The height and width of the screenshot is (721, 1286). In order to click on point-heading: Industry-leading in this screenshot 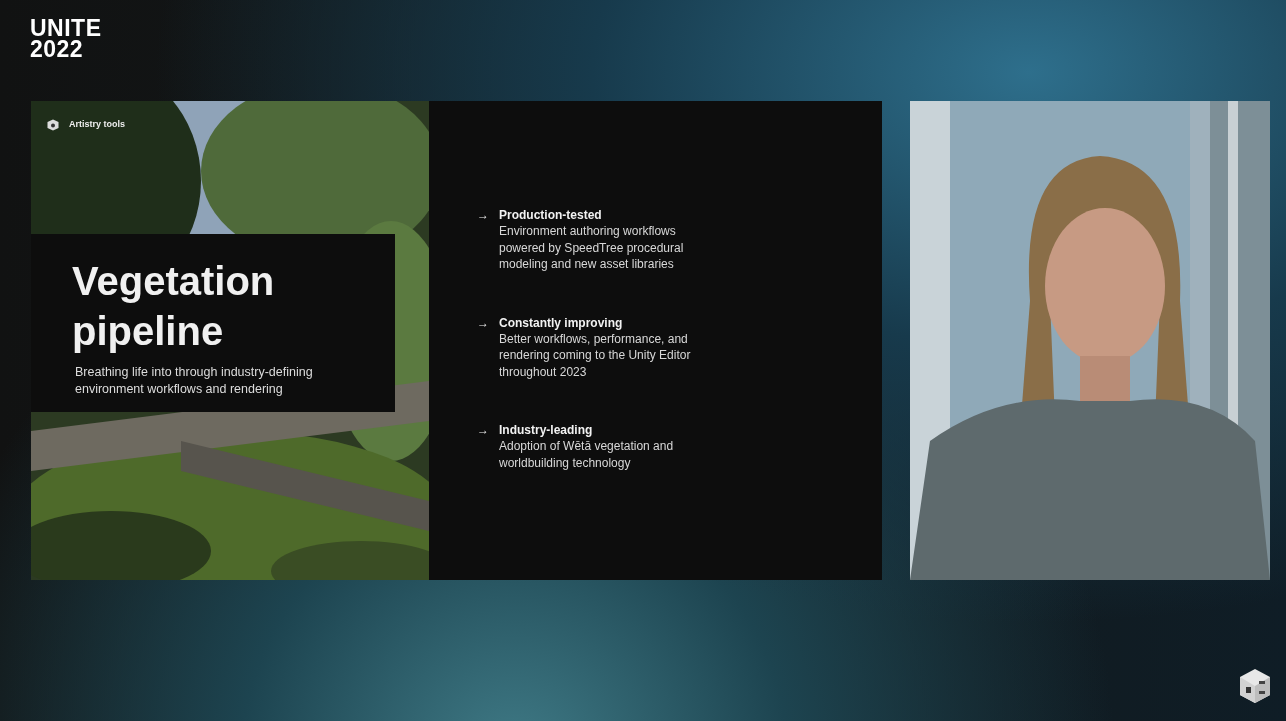, I will do `click(546, 430)`.